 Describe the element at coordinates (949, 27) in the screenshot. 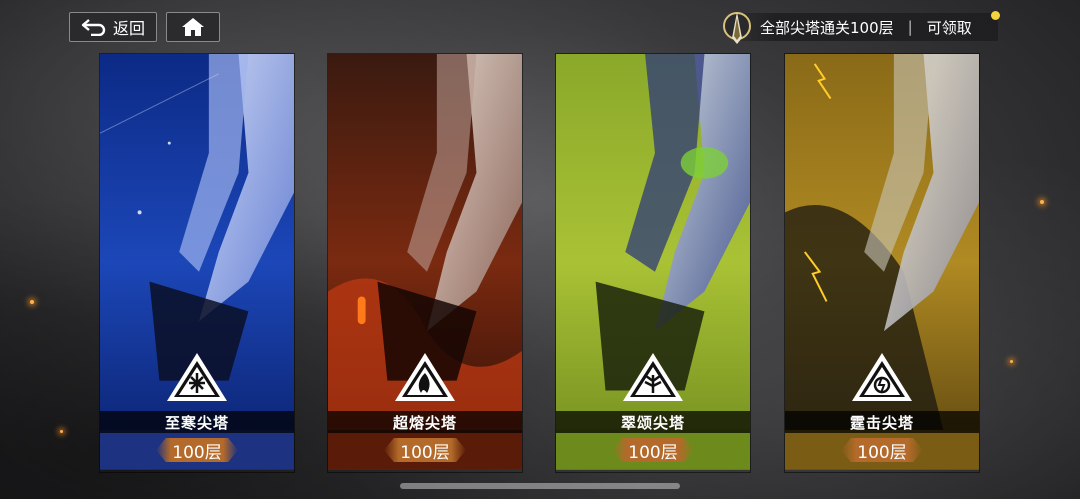

I see `reward-claim-label: 可领取` at that location.